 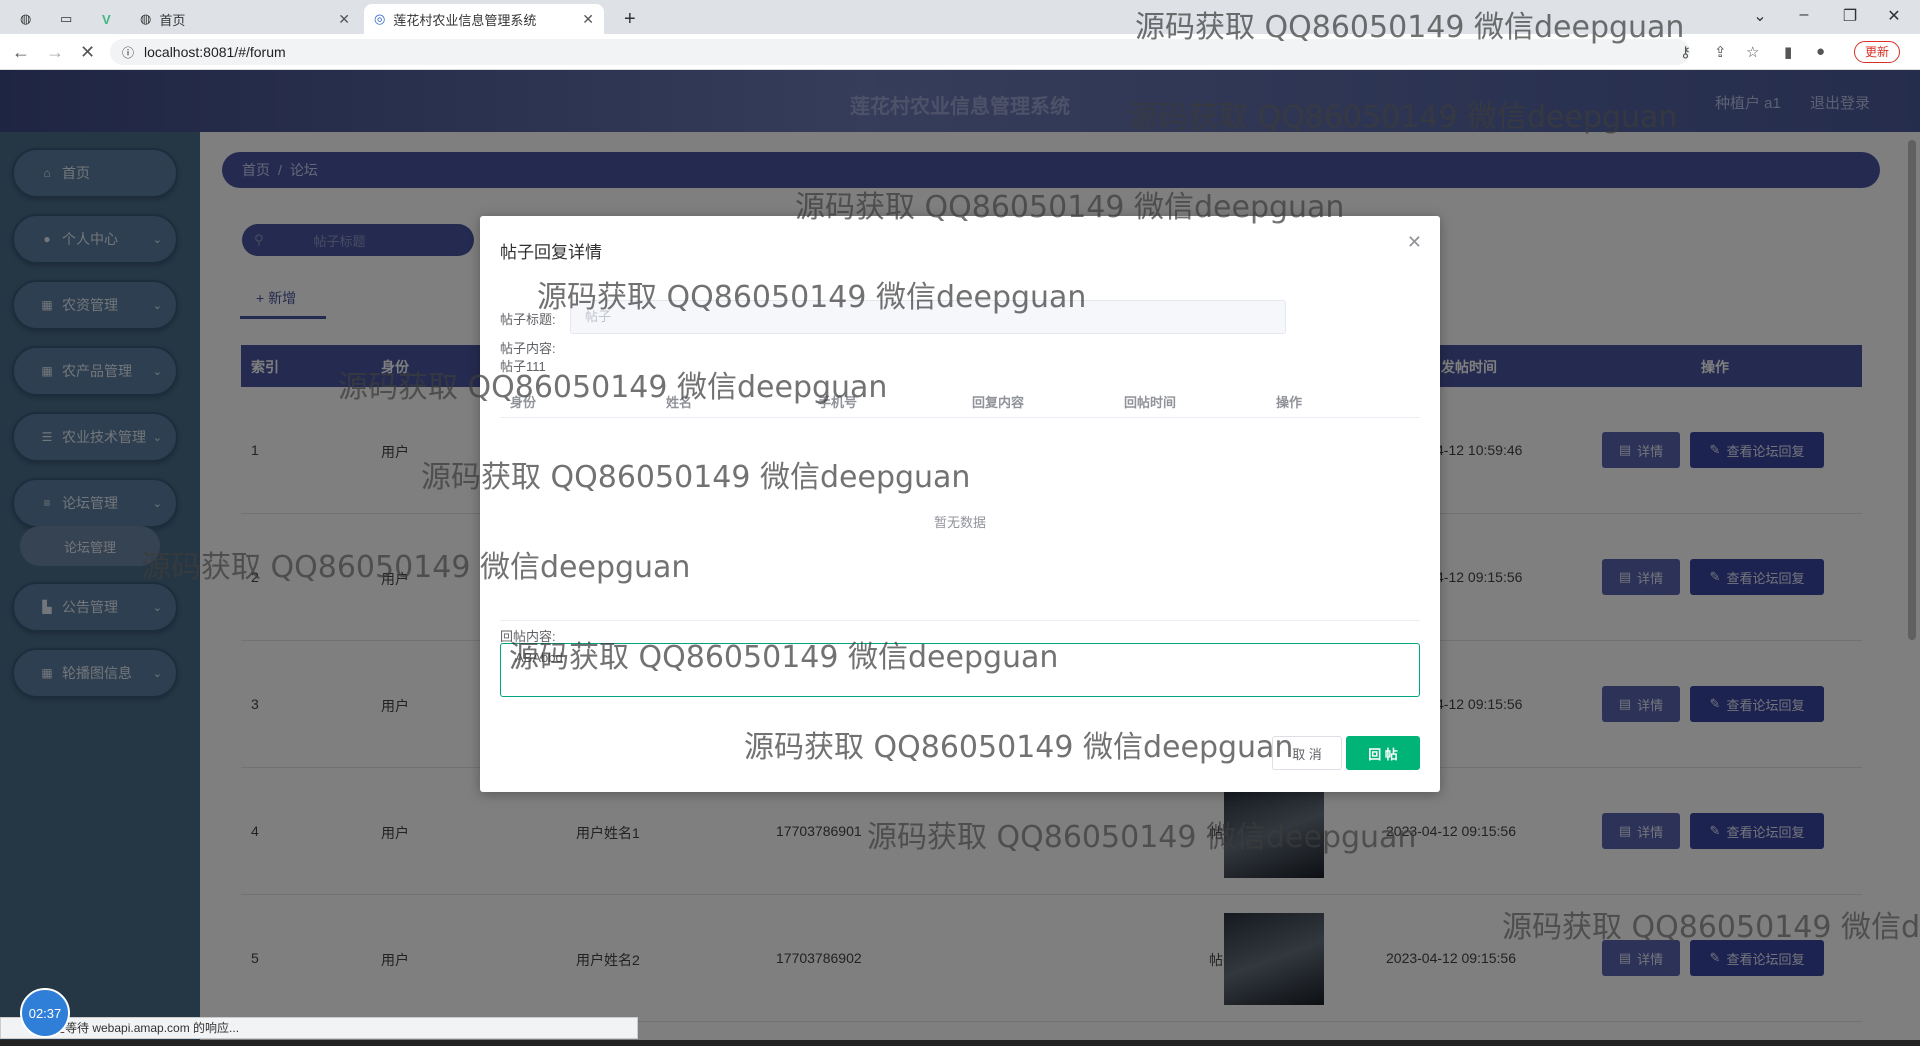 I want to click on page-icon: ▭, so click(x=66, y=18).